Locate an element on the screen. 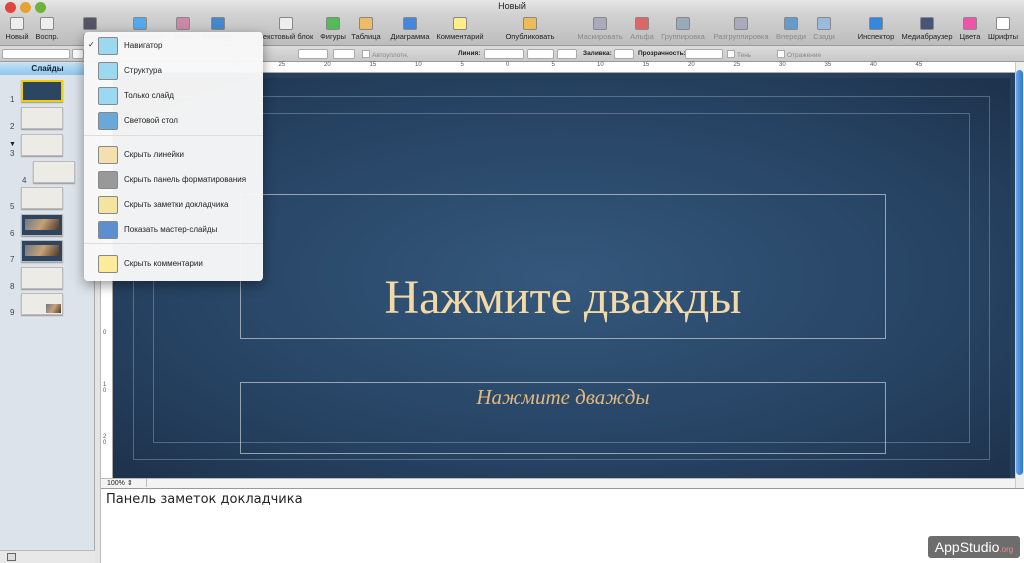 The width and height of the screenshot is (1024, 563). opacity-label: Прозрачность: is located at coordinates (662, 53).